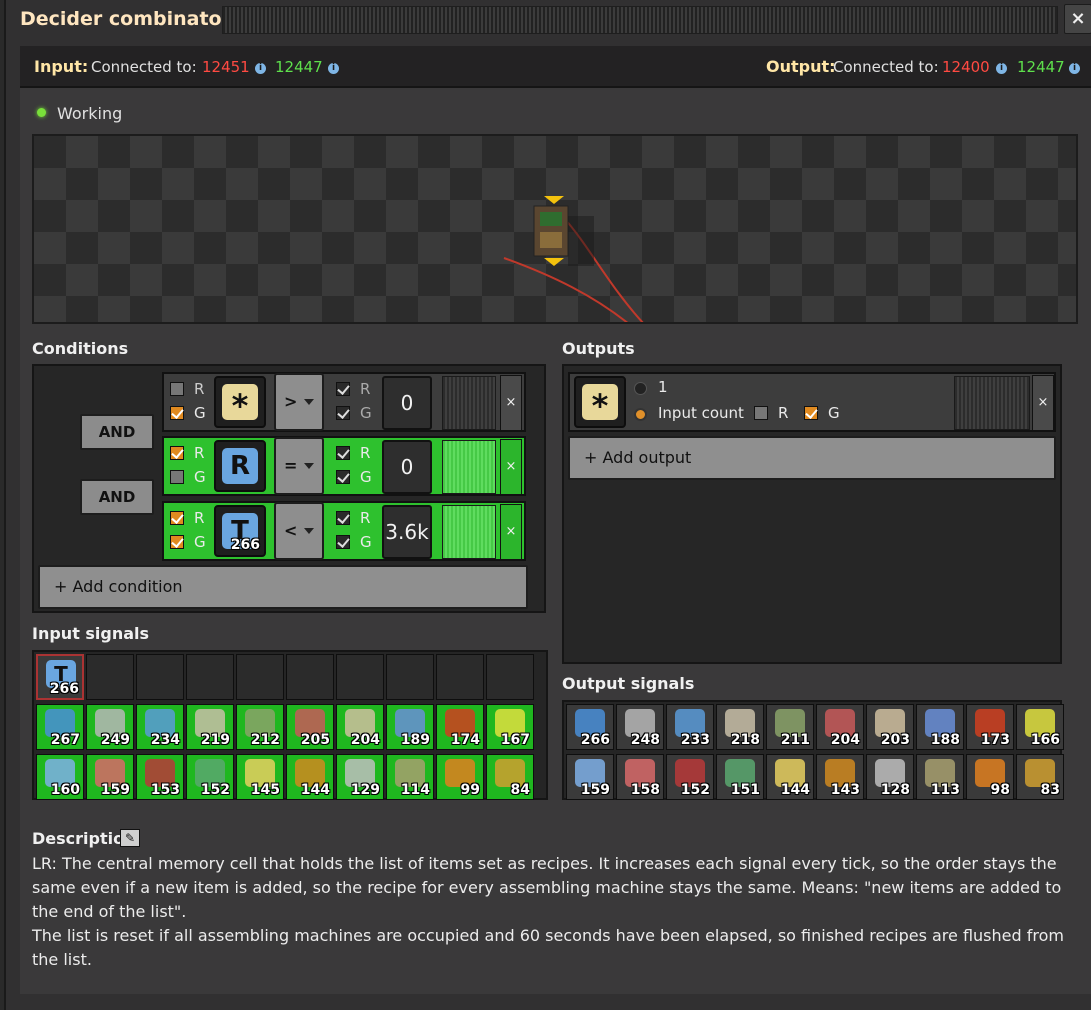 The width and height of the screenshot is (1091, 1010). Describe the element at coordinates (740, 727) in the screenshot. I see `signal-slot: 218` at that location.